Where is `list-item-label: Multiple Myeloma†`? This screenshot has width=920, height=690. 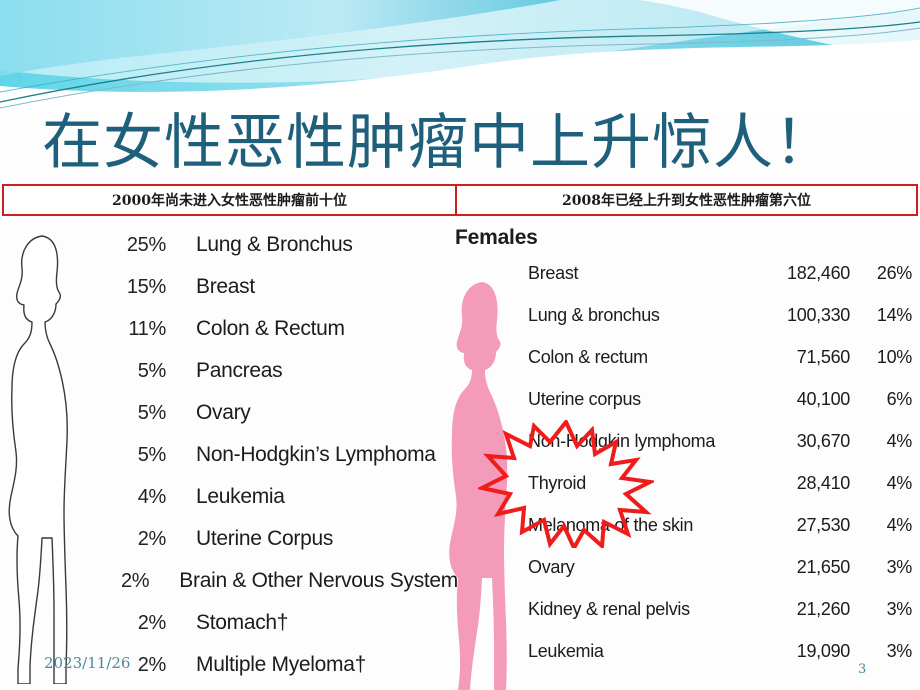
list-item-label: Multiple Myeloma† is located at coordinates (281, 664).